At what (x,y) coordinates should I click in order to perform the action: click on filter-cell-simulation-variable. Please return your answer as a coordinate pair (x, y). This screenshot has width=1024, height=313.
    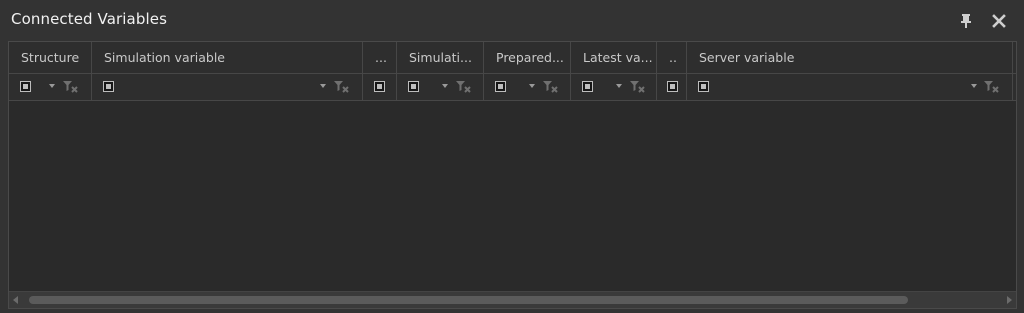
    Looking at the image, I should click on (227, 87).